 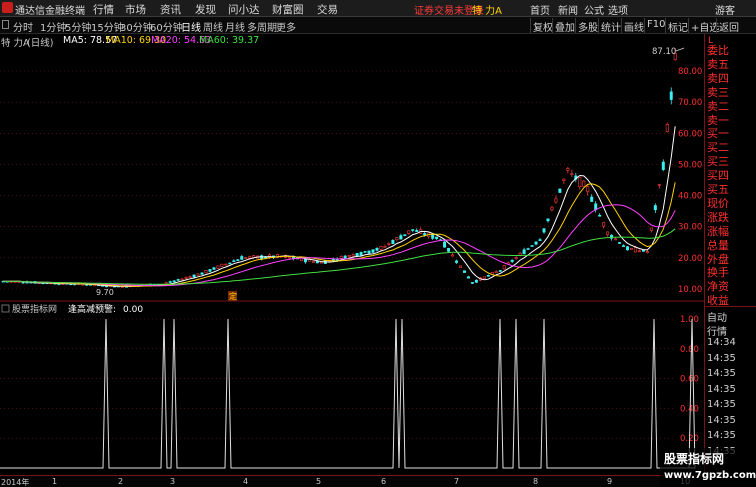 I want to click on date-label: 9, so click(x=610, y=481).